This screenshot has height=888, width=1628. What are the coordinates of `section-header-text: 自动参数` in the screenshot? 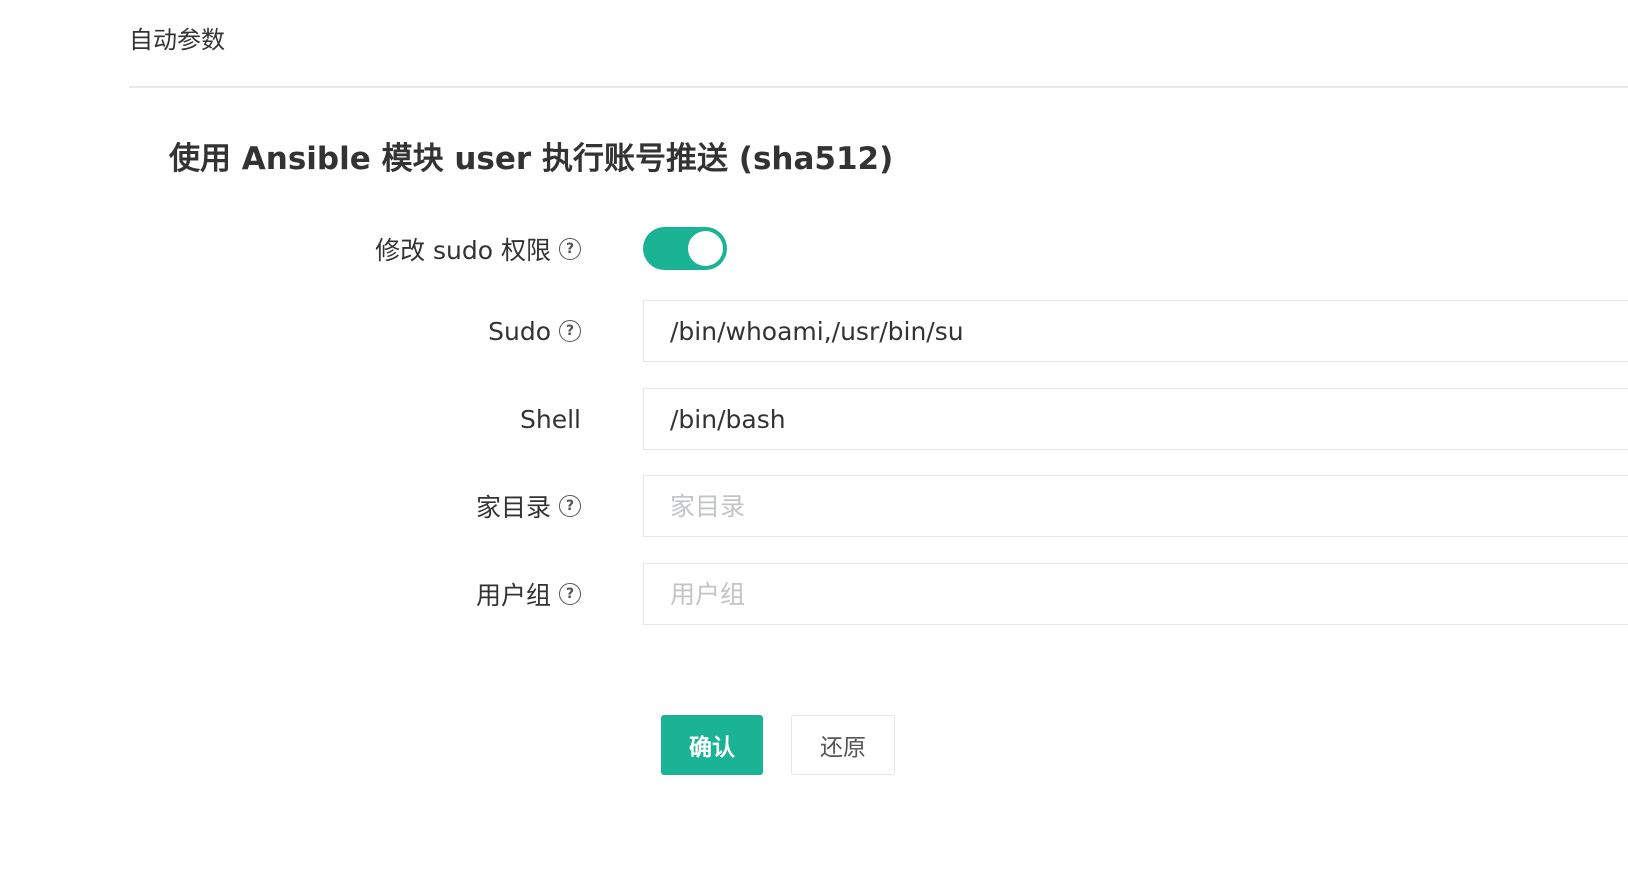 It's located at (177, 39).